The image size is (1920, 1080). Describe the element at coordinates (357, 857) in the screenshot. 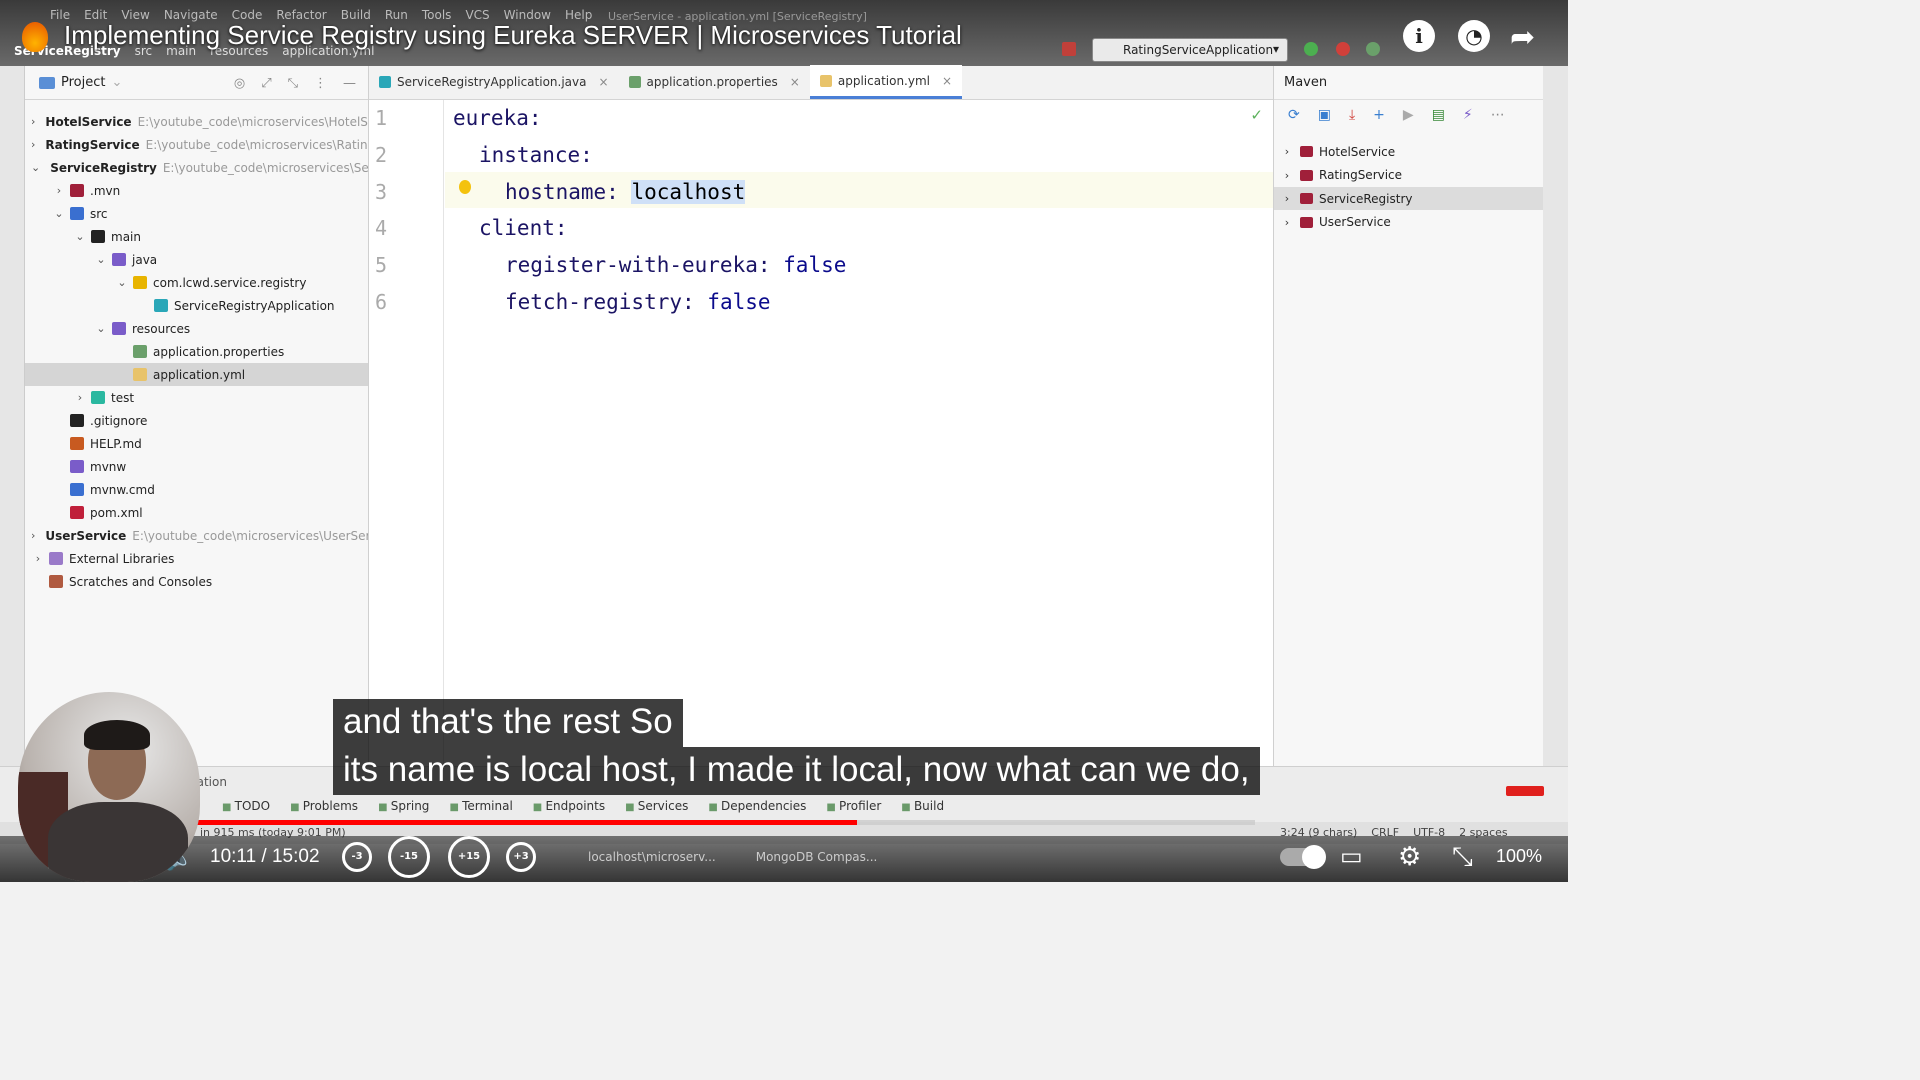

I see `seek-back-3-button: -3` at that location.